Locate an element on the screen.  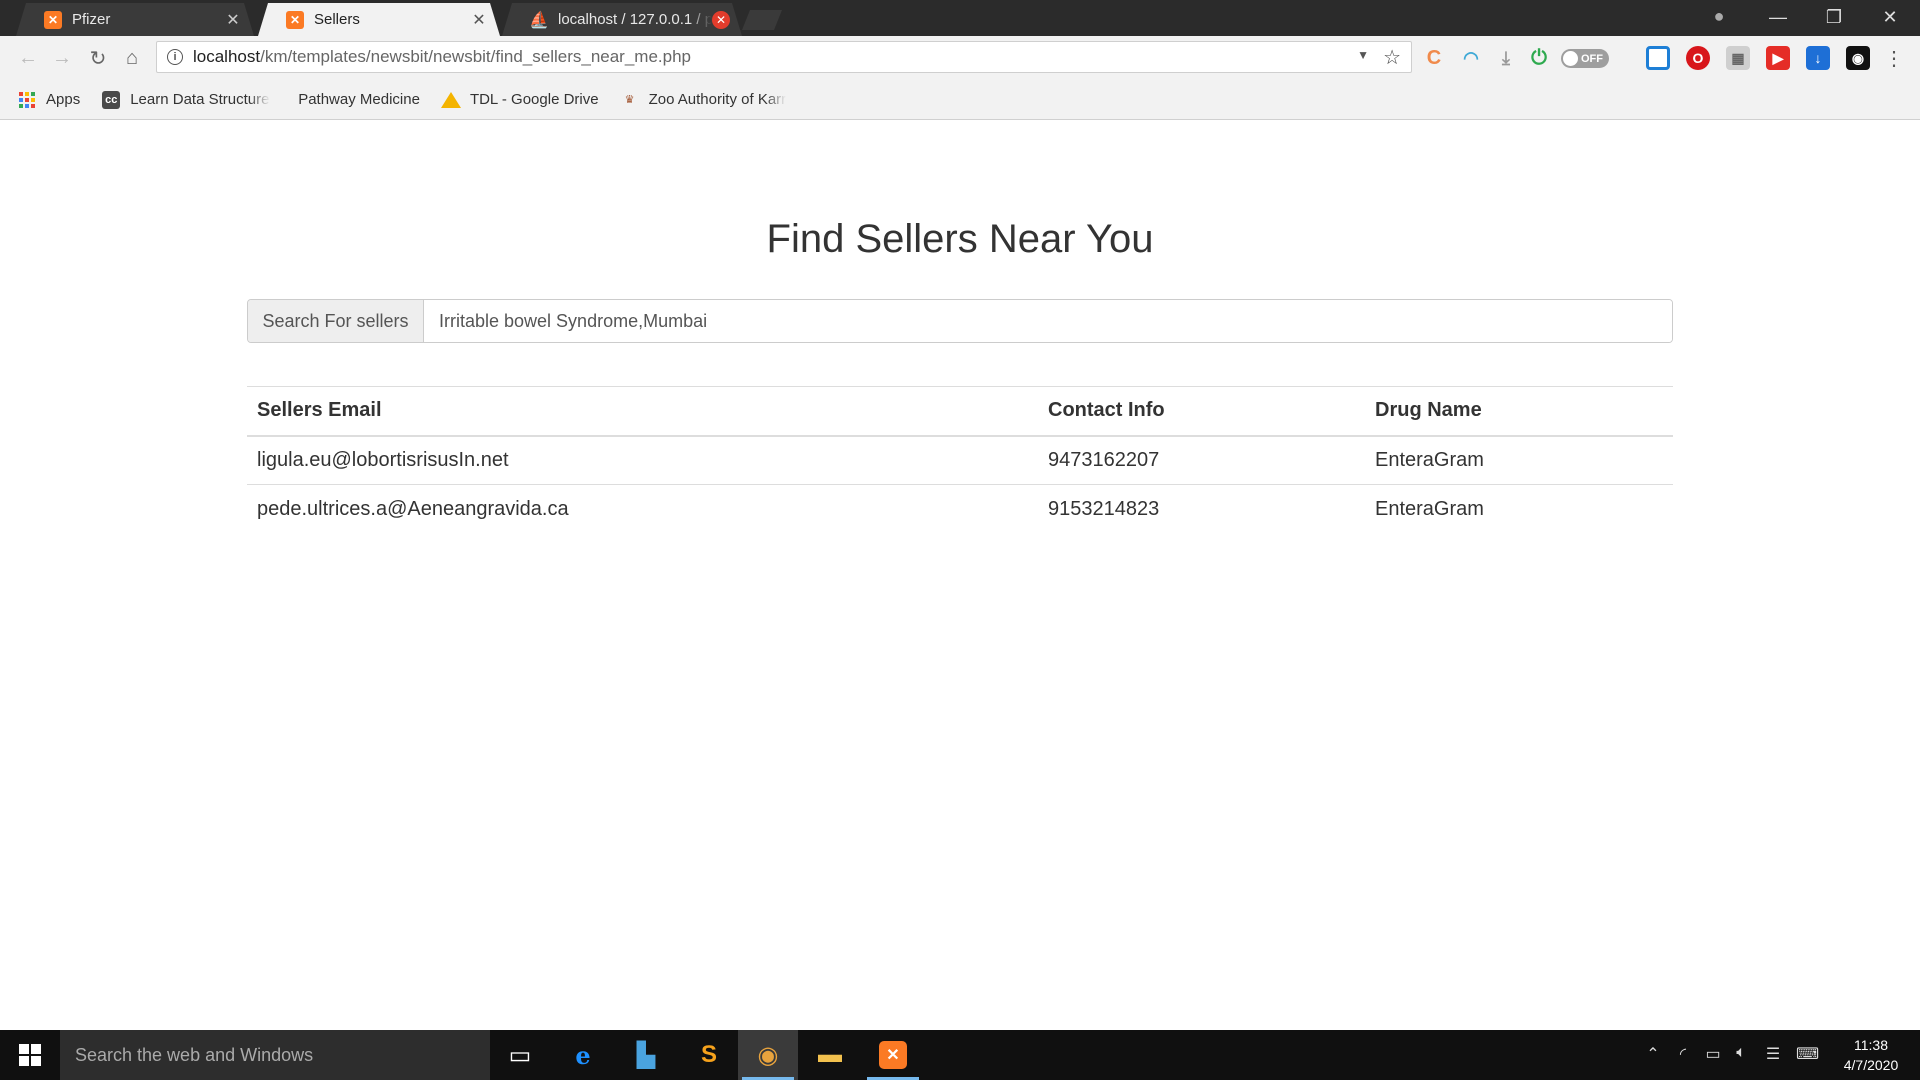
url-host: localhost is located at coordinates (227, 56).